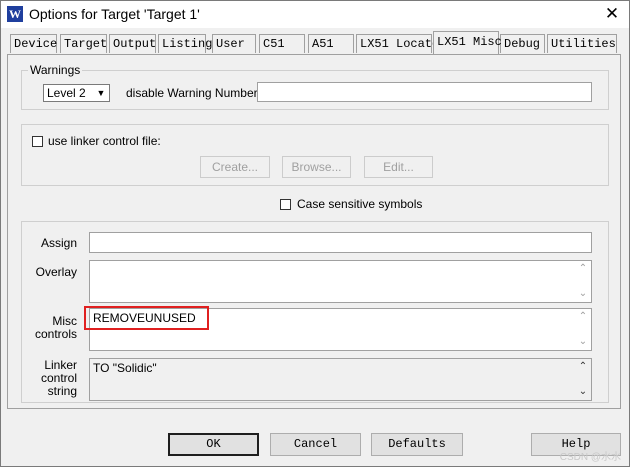 This screenshot has width=630, height=467. I want to click on warning-level-select: Level 2 ▼, so click(76, 93).